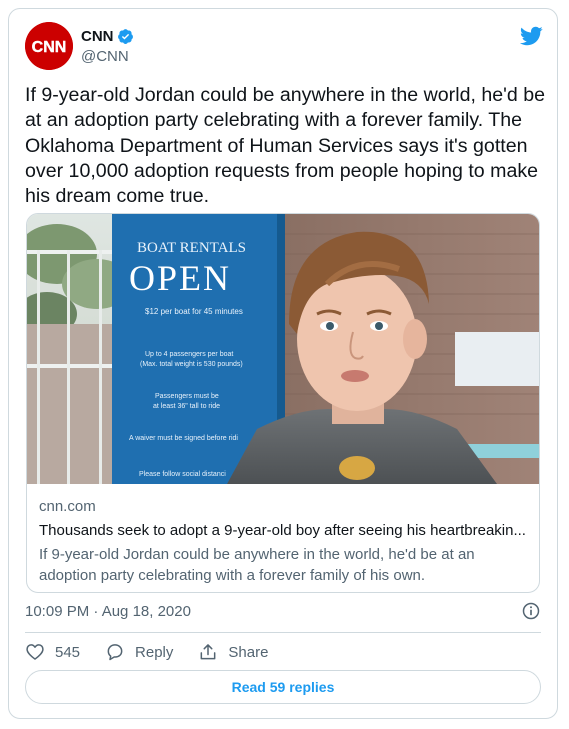 This screenshot has width=569, height=729. What do you see at coordinates (108, 611) in the screenshot?
I see `tweet-timestamp: 10:09 PM · Aug 18, 2020` at bounding box center [108, 611].